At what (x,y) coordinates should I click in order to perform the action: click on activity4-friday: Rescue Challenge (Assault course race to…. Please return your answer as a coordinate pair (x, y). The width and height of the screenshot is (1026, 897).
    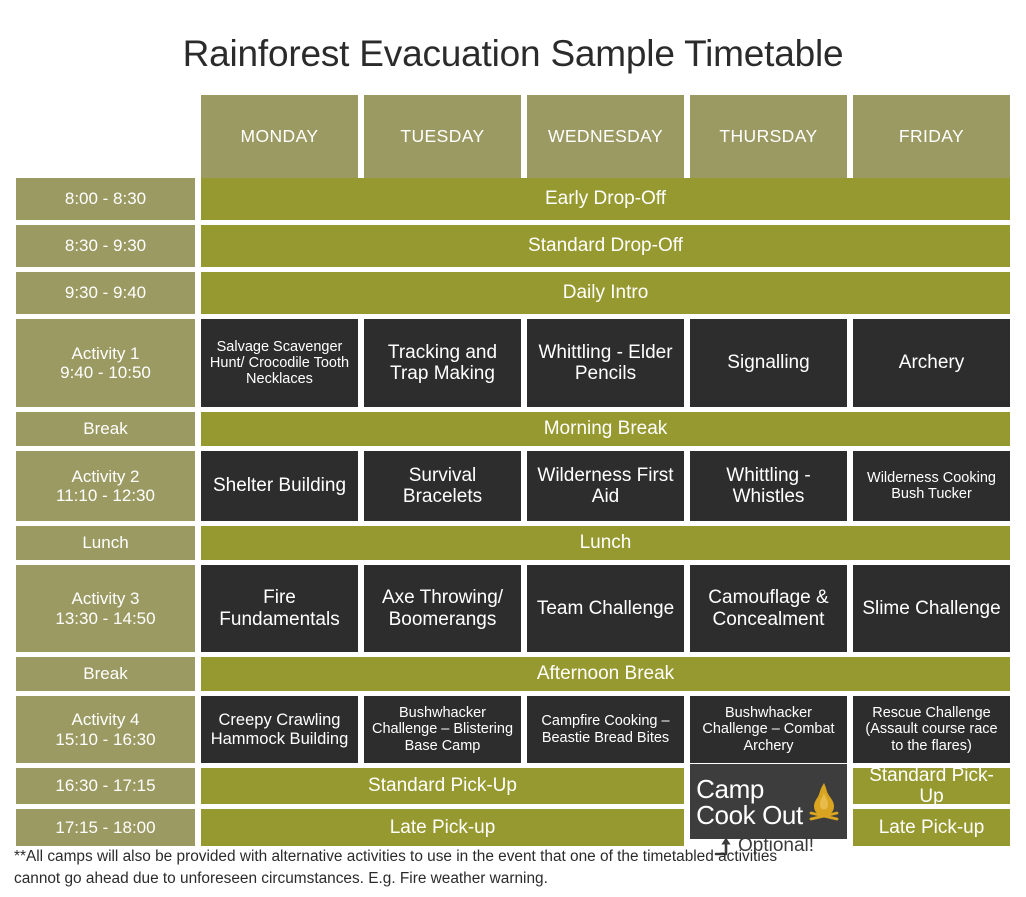
    Looking at the image, I should click on (931, 729).